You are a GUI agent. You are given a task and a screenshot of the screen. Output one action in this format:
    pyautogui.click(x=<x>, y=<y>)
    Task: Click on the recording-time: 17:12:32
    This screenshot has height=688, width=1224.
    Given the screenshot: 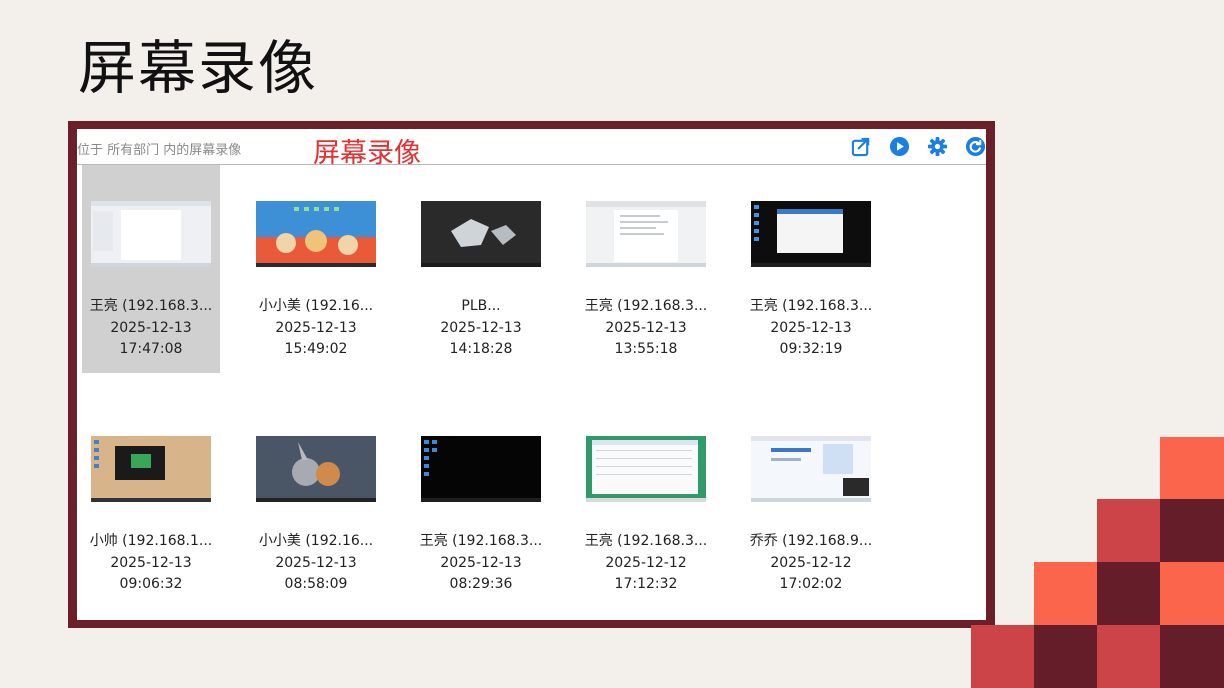 What is the action you would take?
    pyautogui.click(x=646, y=584)
    